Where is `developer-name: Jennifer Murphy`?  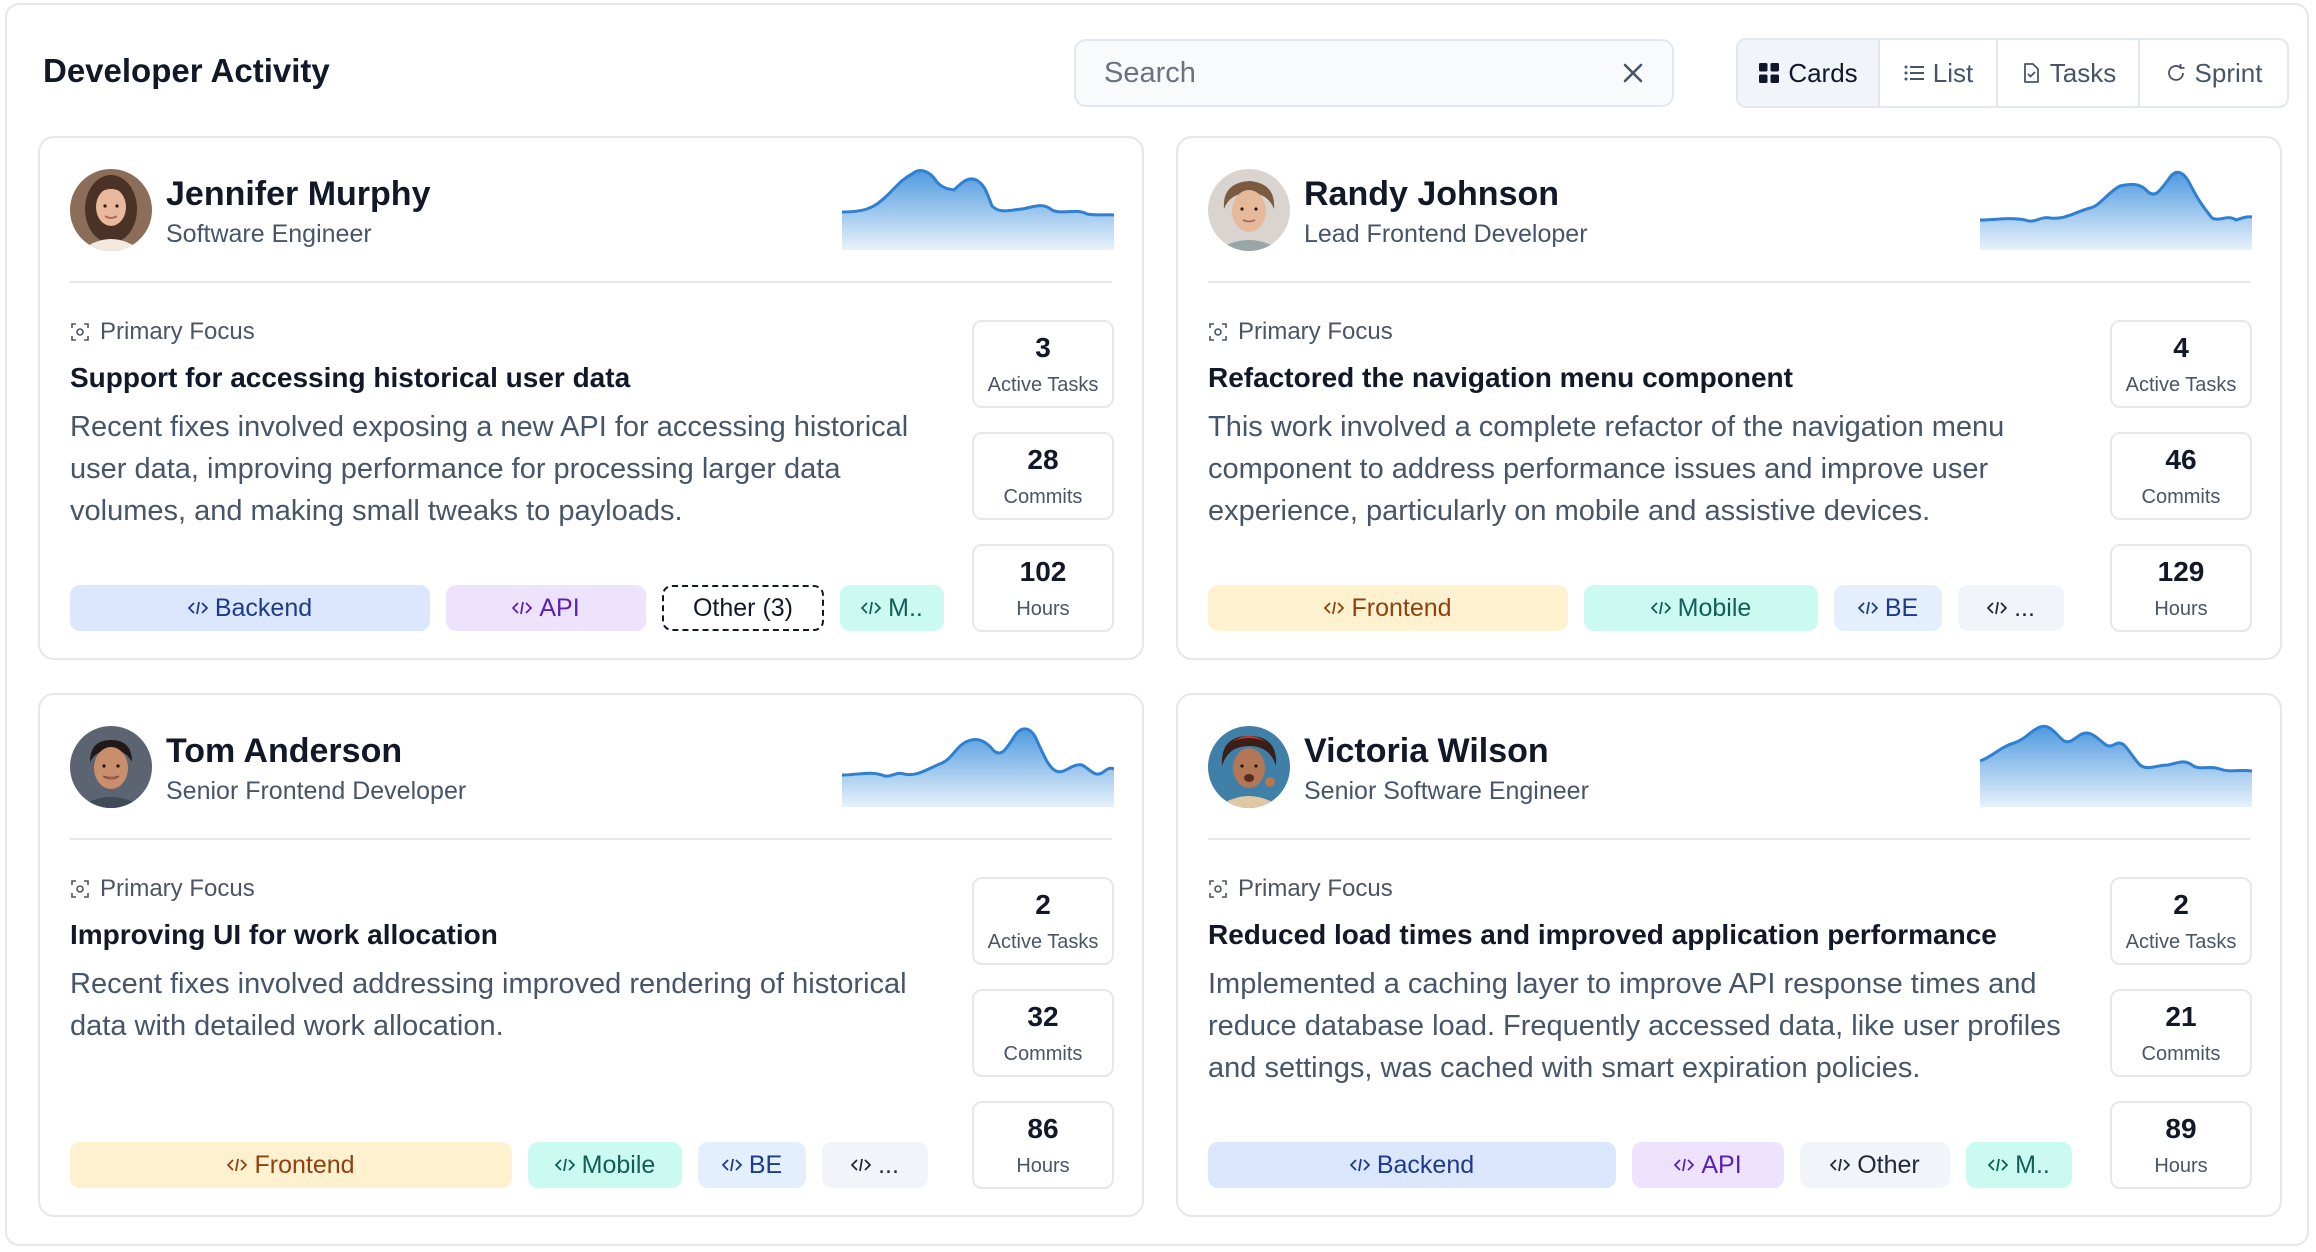 developer-name: Jennifer Murphy is located at coordinates (298, 194).